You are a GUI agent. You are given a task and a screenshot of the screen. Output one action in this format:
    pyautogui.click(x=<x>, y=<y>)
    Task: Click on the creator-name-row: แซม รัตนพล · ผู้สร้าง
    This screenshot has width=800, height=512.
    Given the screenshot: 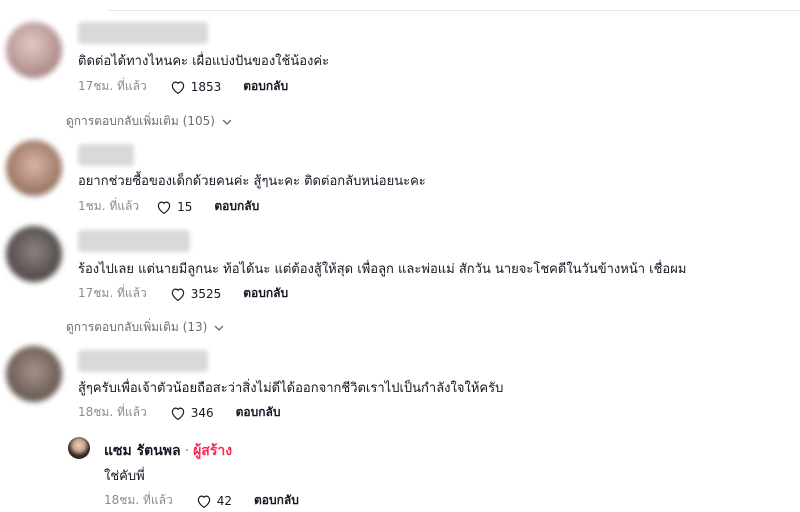 What is the action you would take?
    pyautogui.click(x=168, y=451)
    